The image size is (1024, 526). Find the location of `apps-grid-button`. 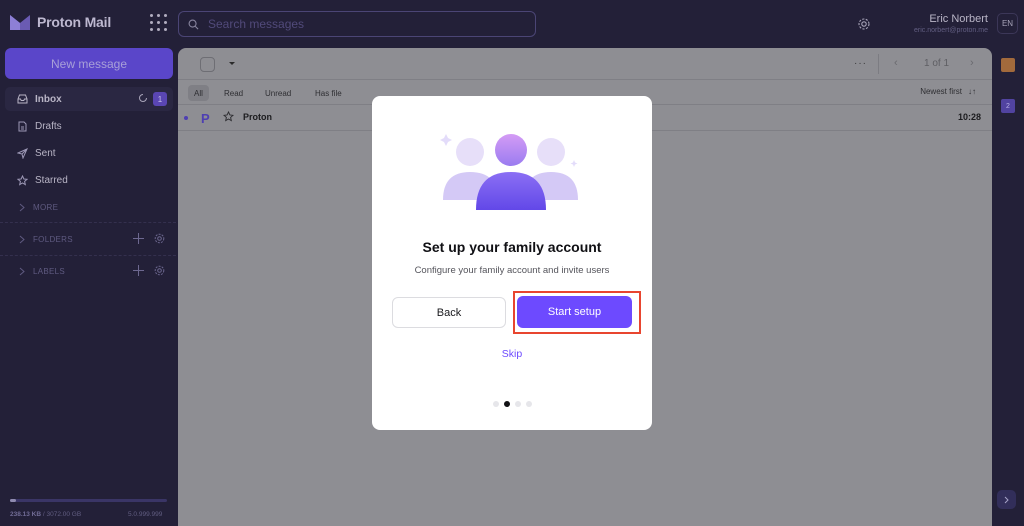

apps-grid-button is located at coordinates (159, 23).